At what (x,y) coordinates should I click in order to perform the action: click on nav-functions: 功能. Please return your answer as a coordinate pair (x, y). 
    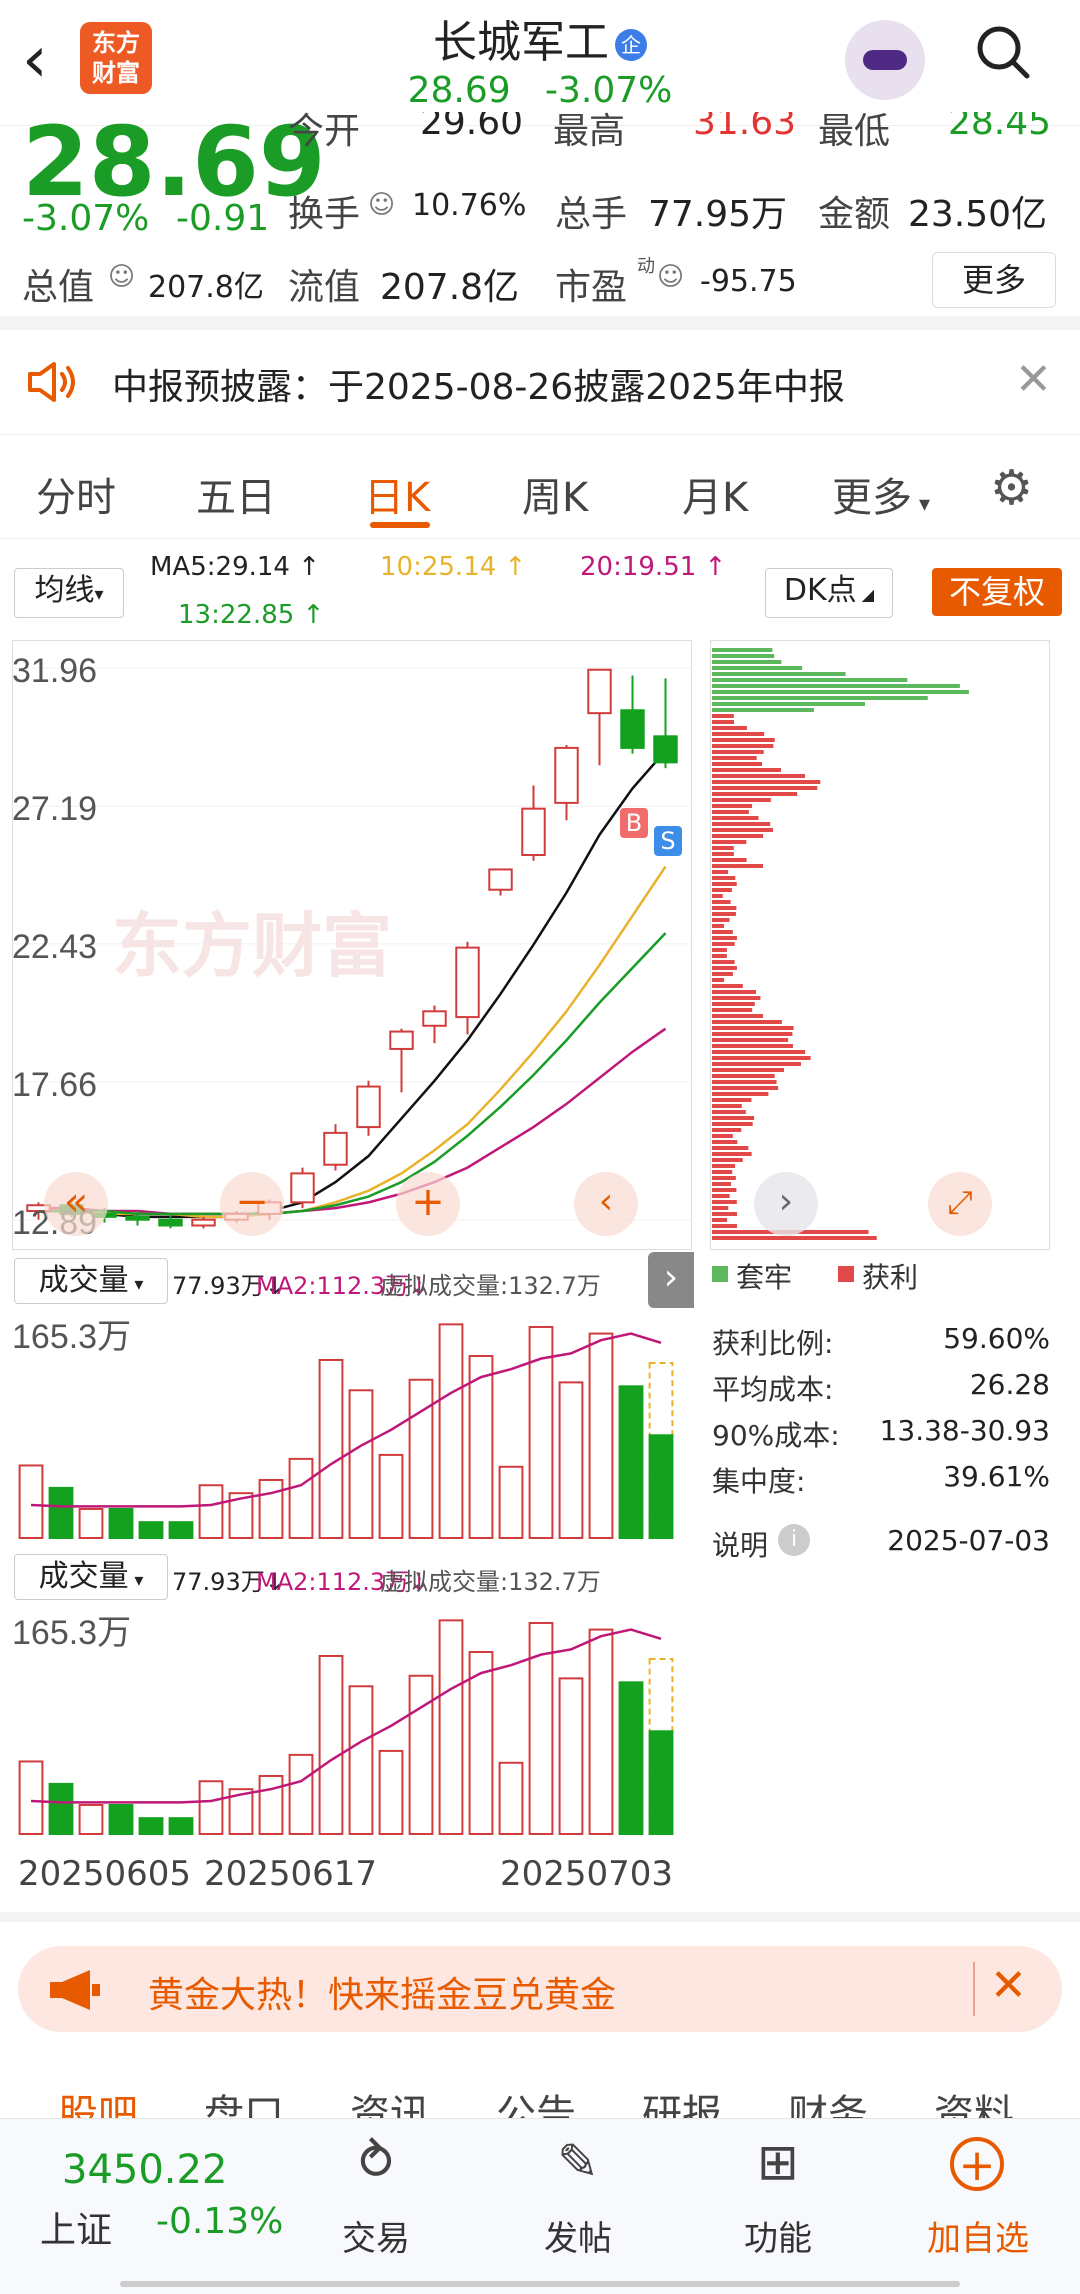
    Looking at the image, I should click on (778, 2235).